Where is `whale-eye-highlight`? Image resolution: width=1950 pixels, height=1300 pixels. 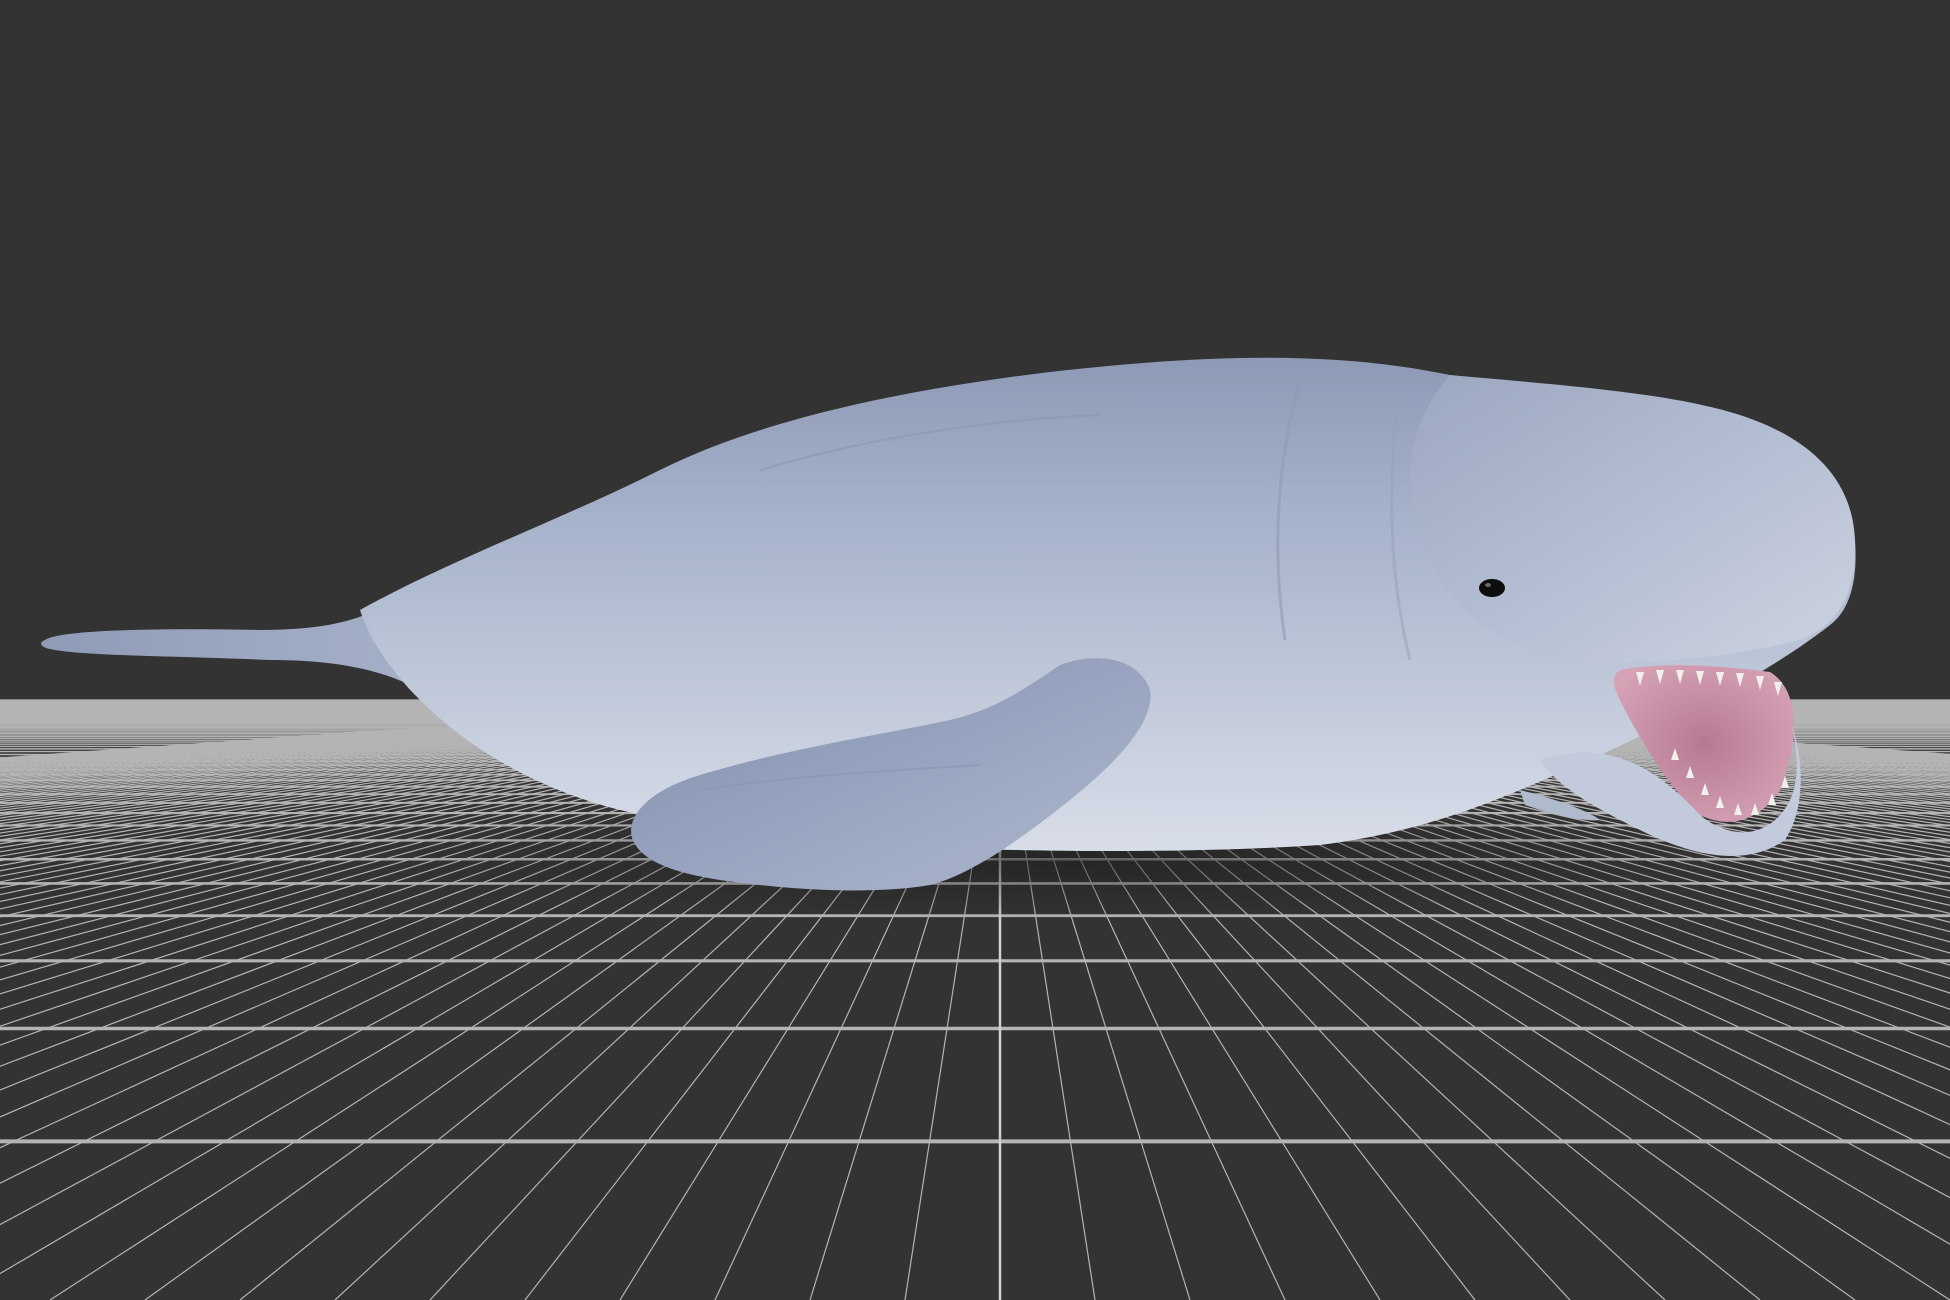 whale-eye-highlight is located at coordinates (1488, 585).